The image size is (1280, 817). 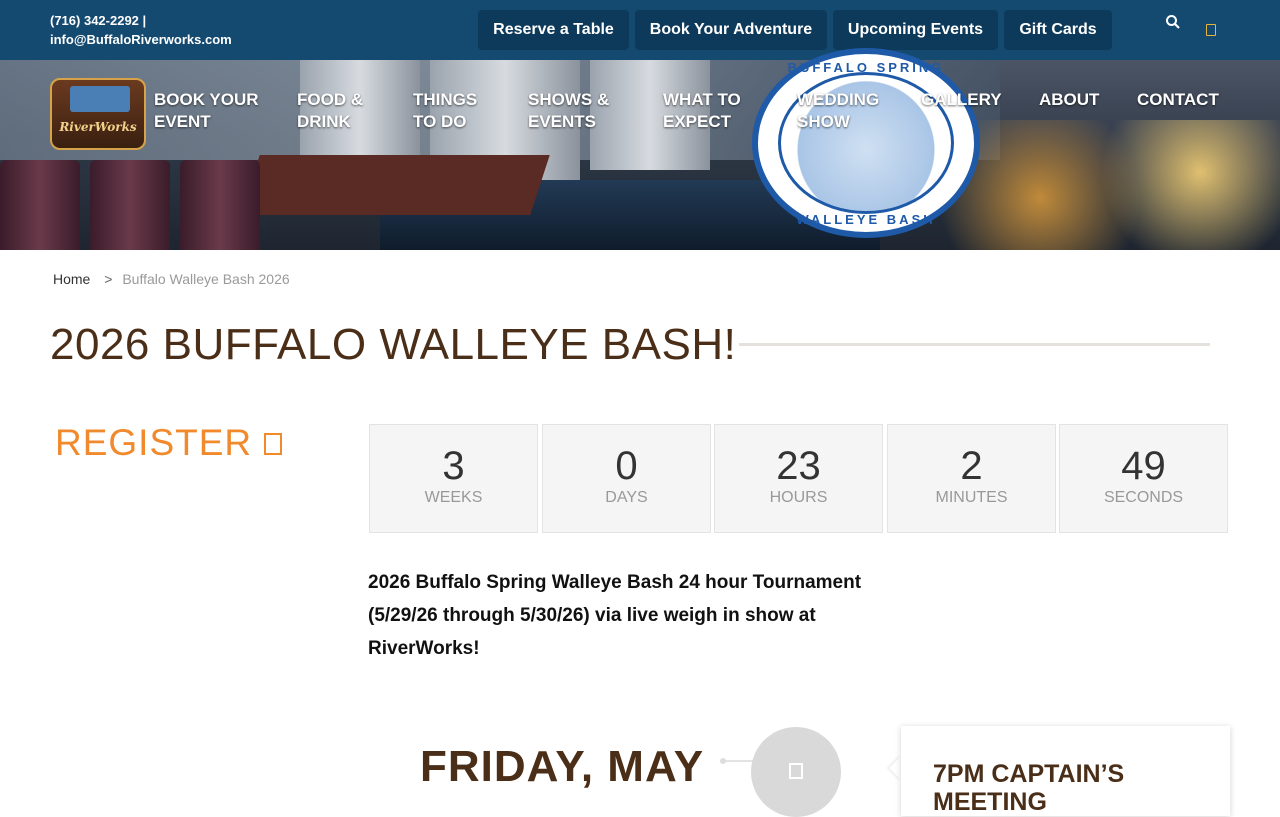 I want to click on breadcrumb: Home > Buffalo Walleye Bash 2026, so click(x=171, y=279).